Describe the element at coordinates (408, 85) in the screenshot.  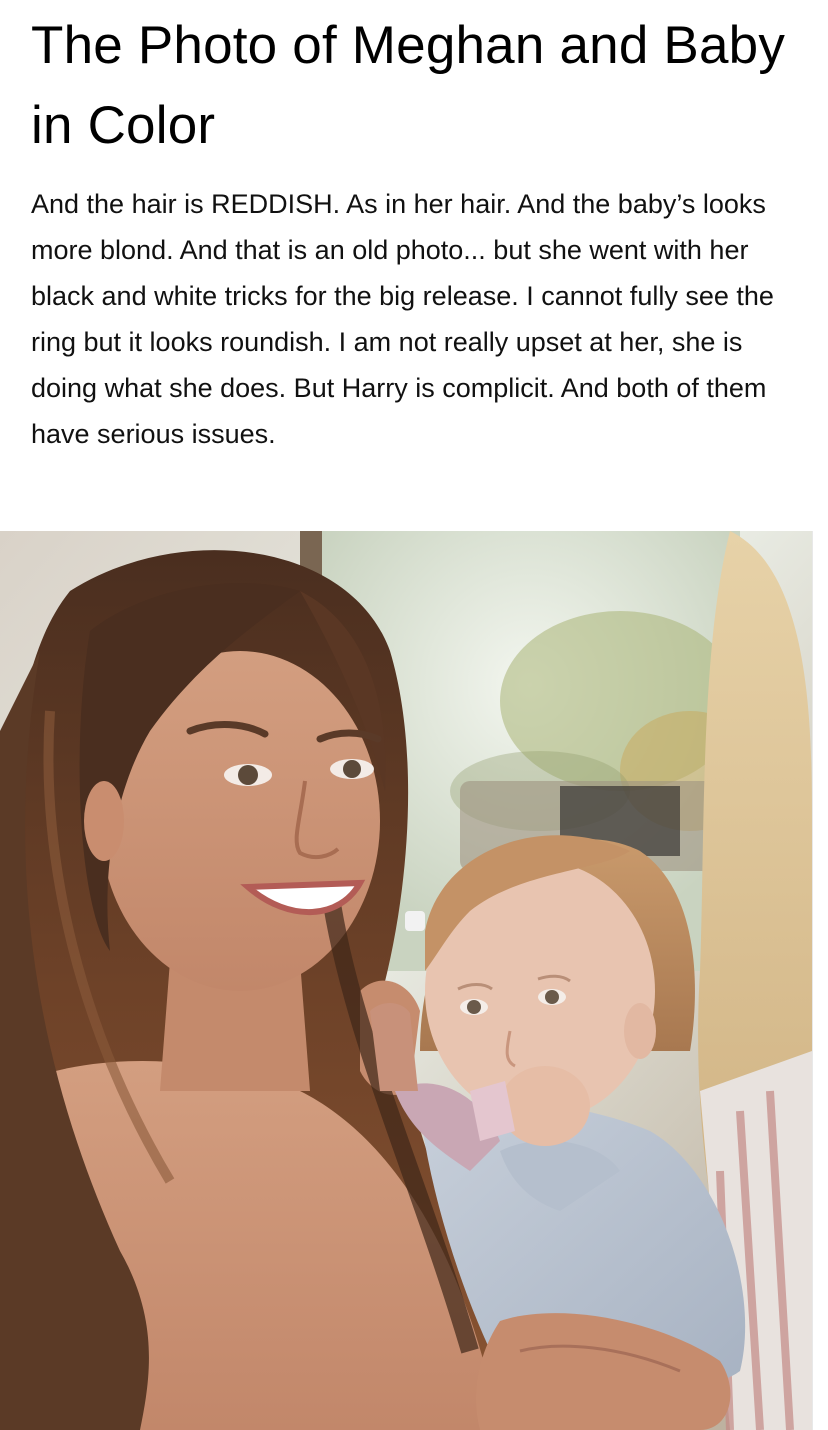
I see `post-title: The Photo of Meghan and Baby in Color` at that location.